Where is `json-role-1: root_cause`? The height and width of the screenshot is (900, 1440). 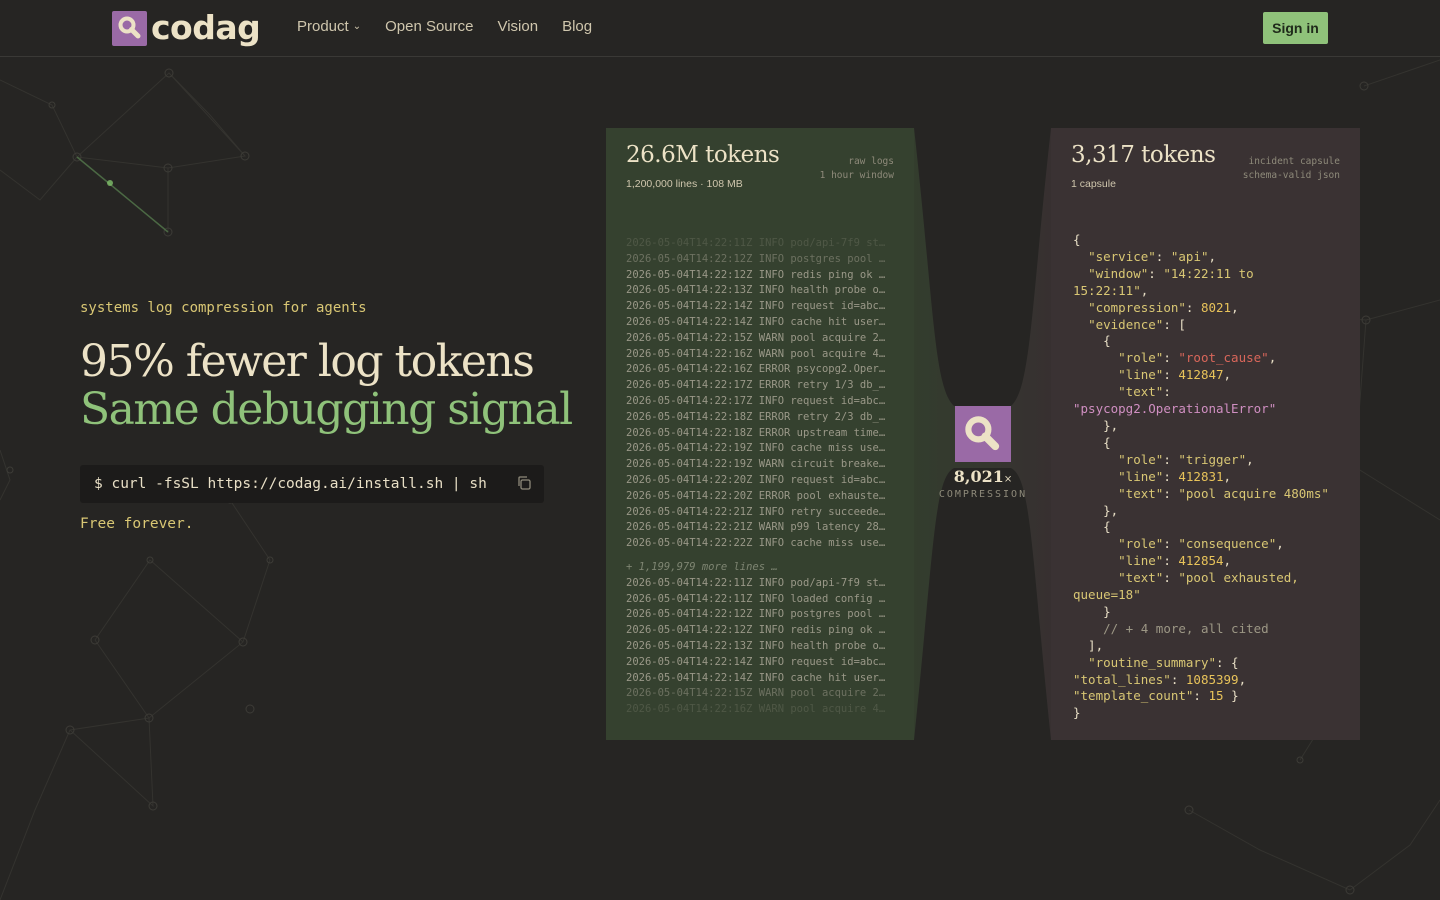
json-role-1: root_cause is located at coordinates (1223, 358).